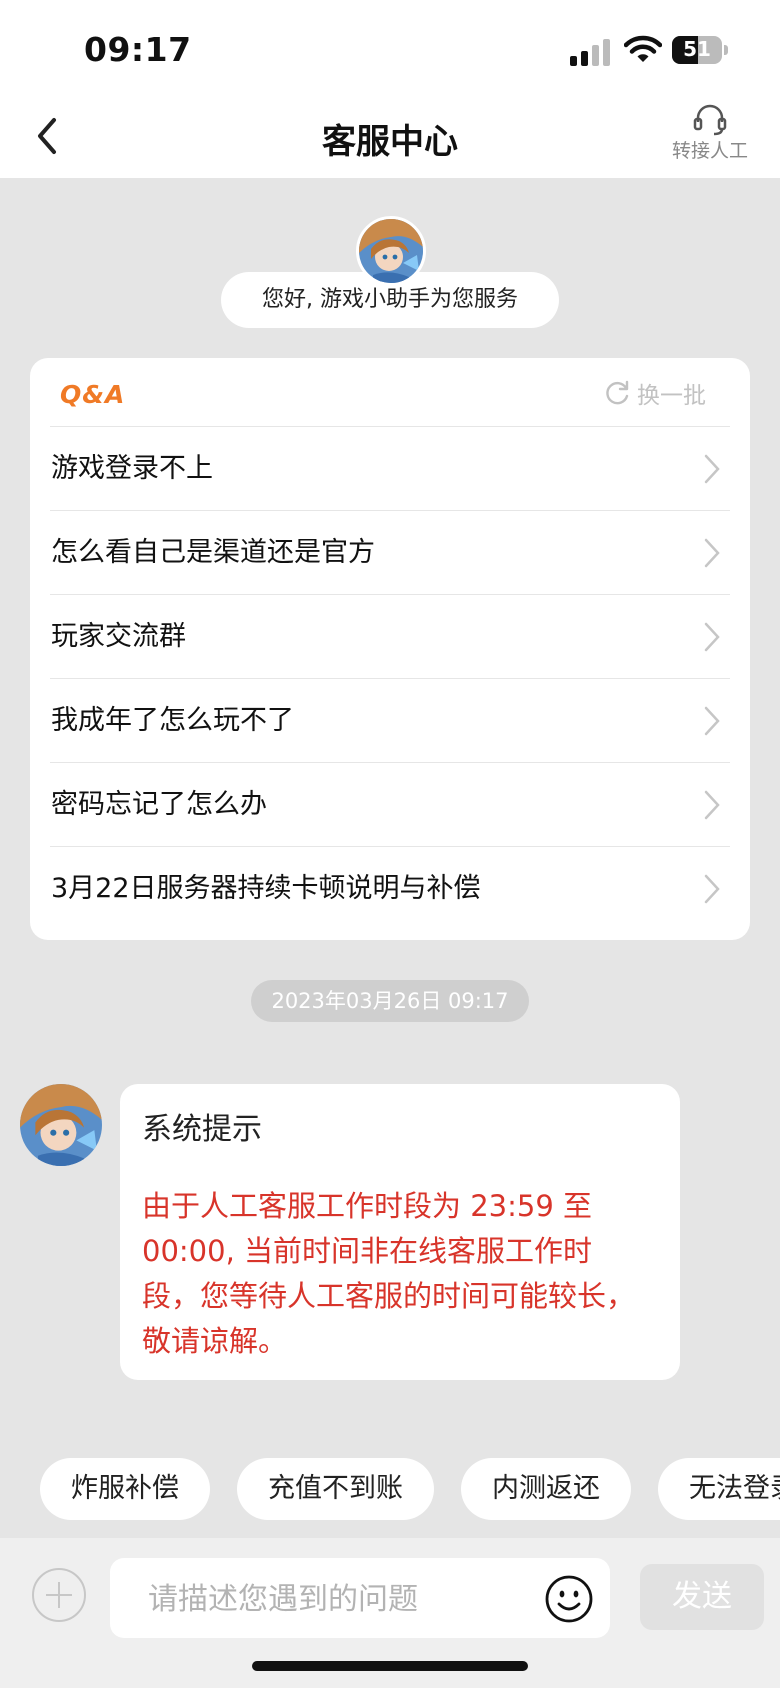 The image size is (780, 1688). Describe the element at coordinates (213, 552) in the screenshot. I see `qa-item-label: 怎么看自己是渠道还是官方` at that location.